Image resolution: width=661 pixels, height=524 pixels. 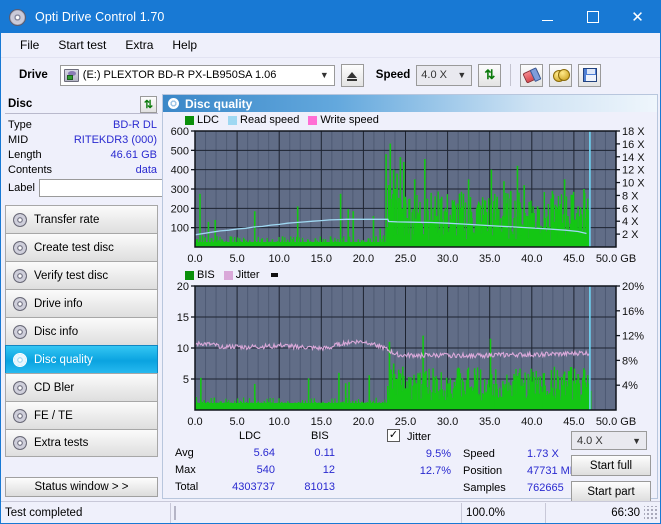 I want to click on legend-label-ldc: LDC, so click(x=208, y=120).